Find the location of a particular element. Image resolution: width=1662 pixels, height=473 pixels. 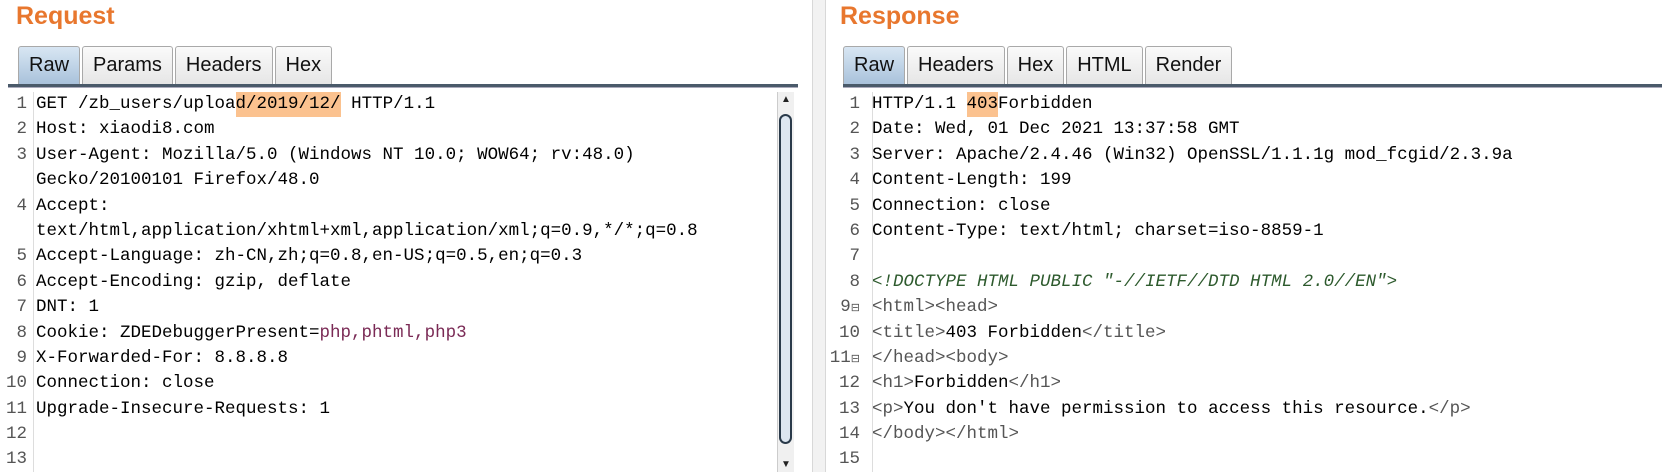

response-tabs: Raw Headers Hex HTML Render is located at coordinates (1038, 65).